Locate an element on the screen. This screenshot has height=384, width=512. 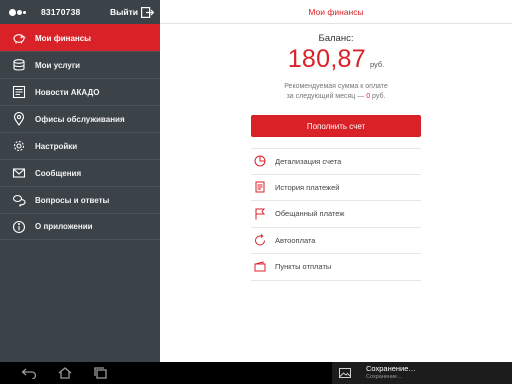
recent-apps-button is located at coordinates (101, 373).